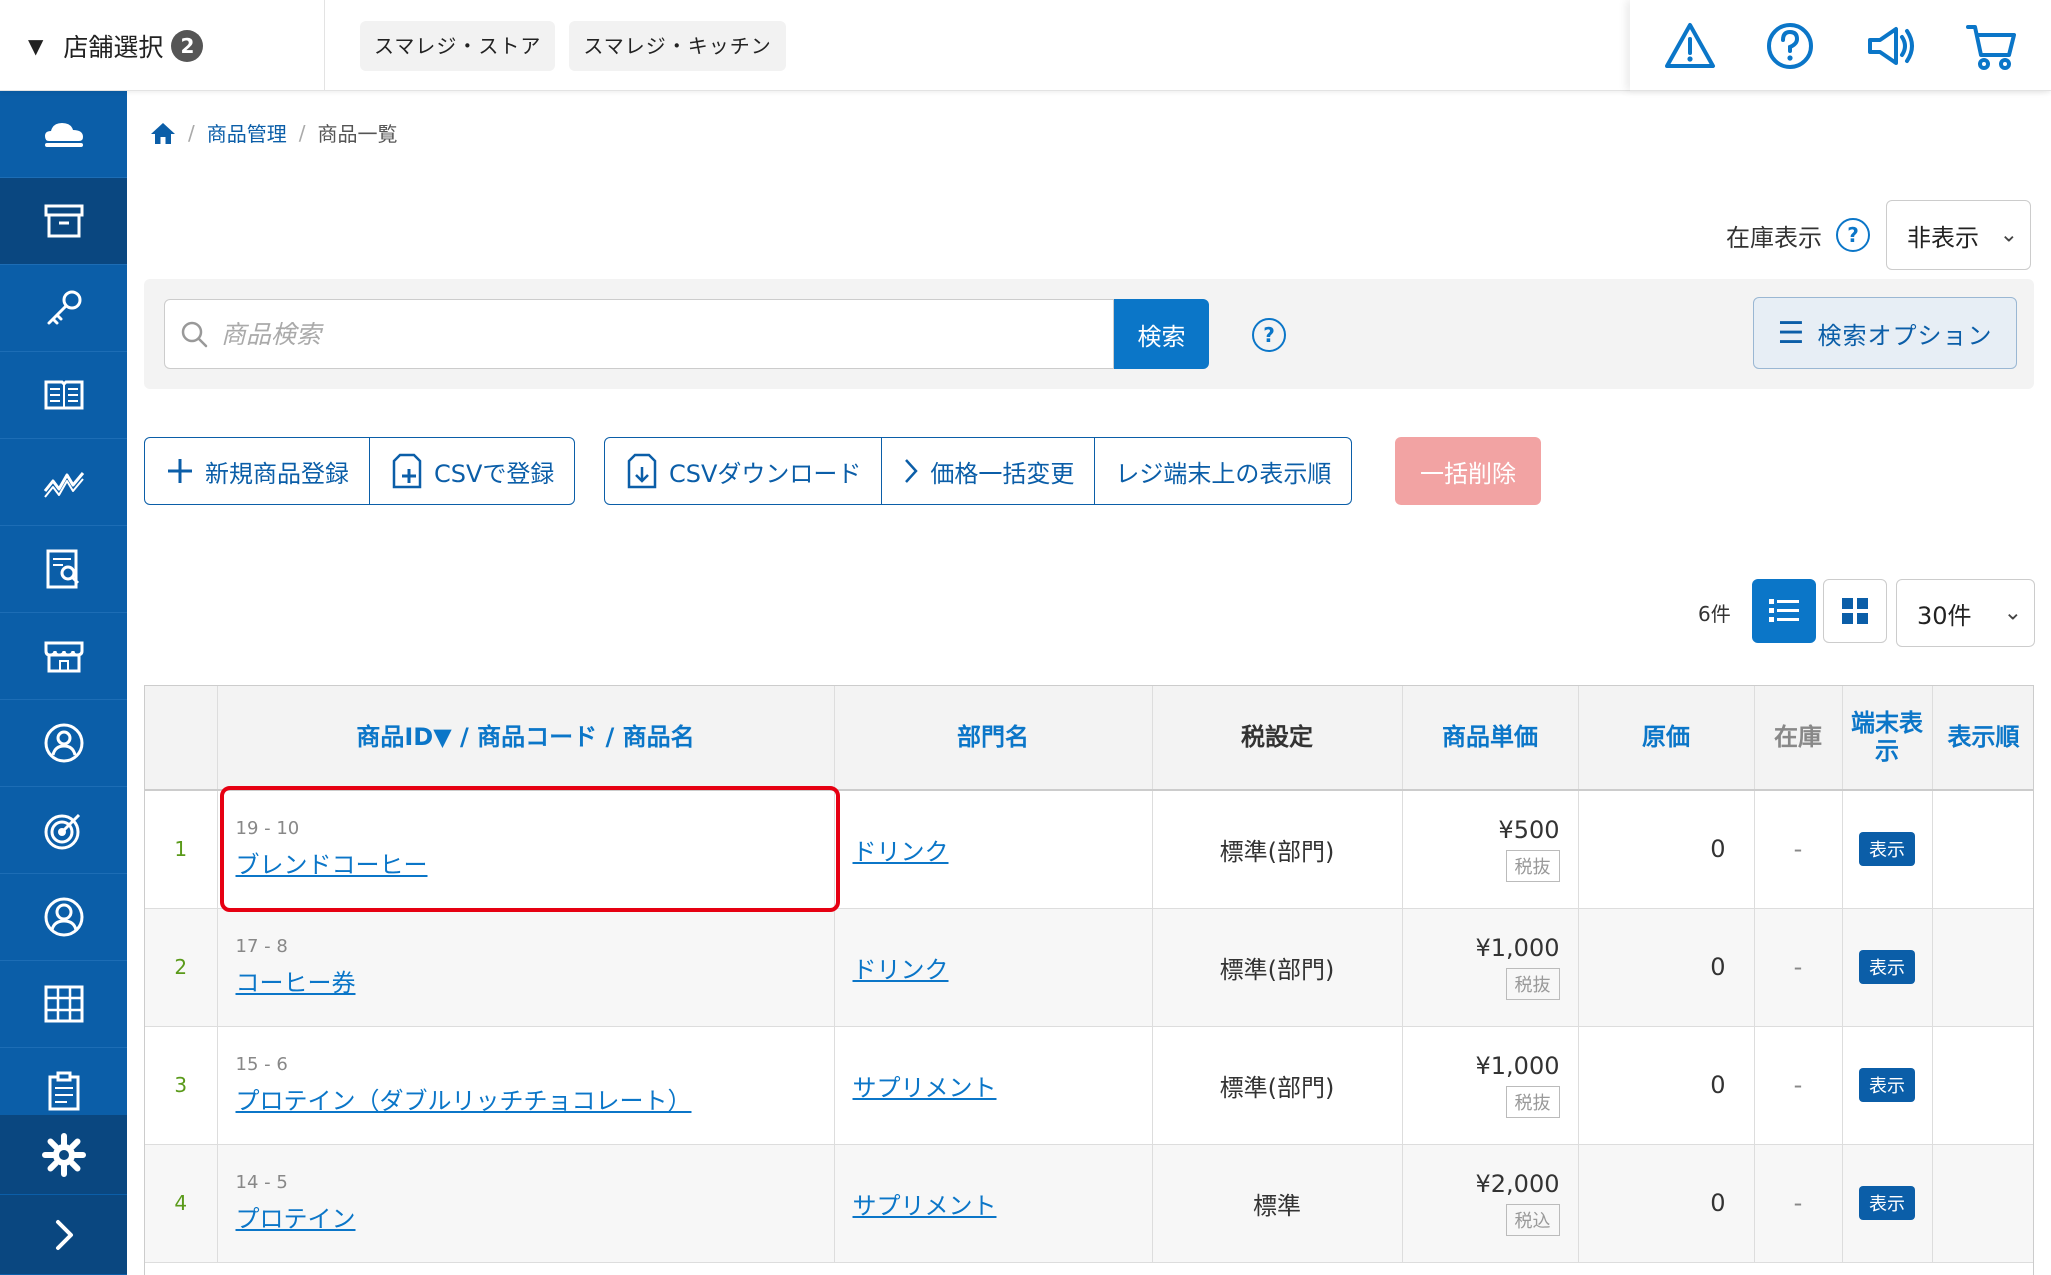  What do you see at coordinates (1798, 738) in the screenshot?
I see `header-stock: 在庫` at bounding box center [1798, 738].